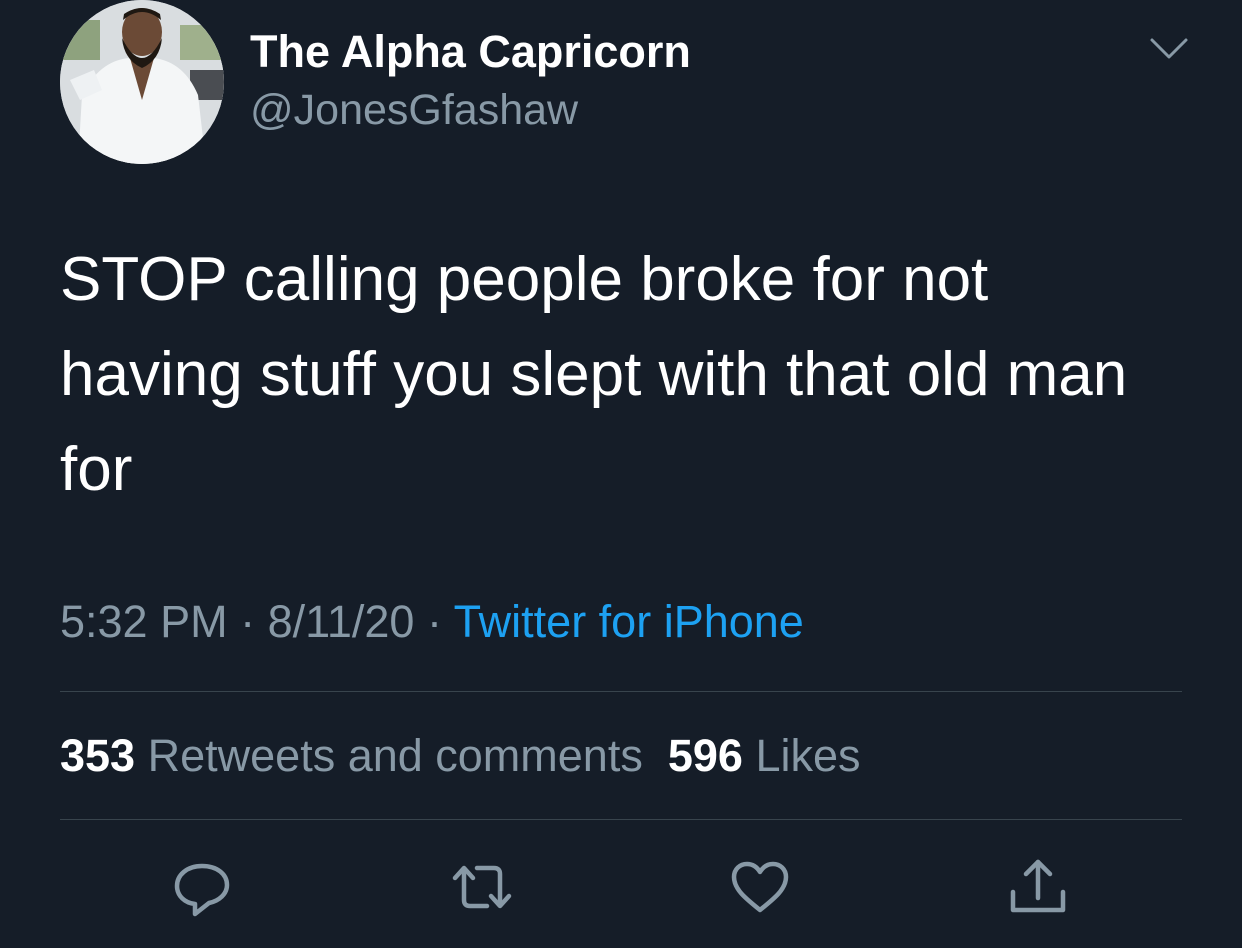 The width and height of the screenshot is (1242, 948). Describe the element at coordinates (202, 887) in the screenshot. I see `reply-icon` at that location.